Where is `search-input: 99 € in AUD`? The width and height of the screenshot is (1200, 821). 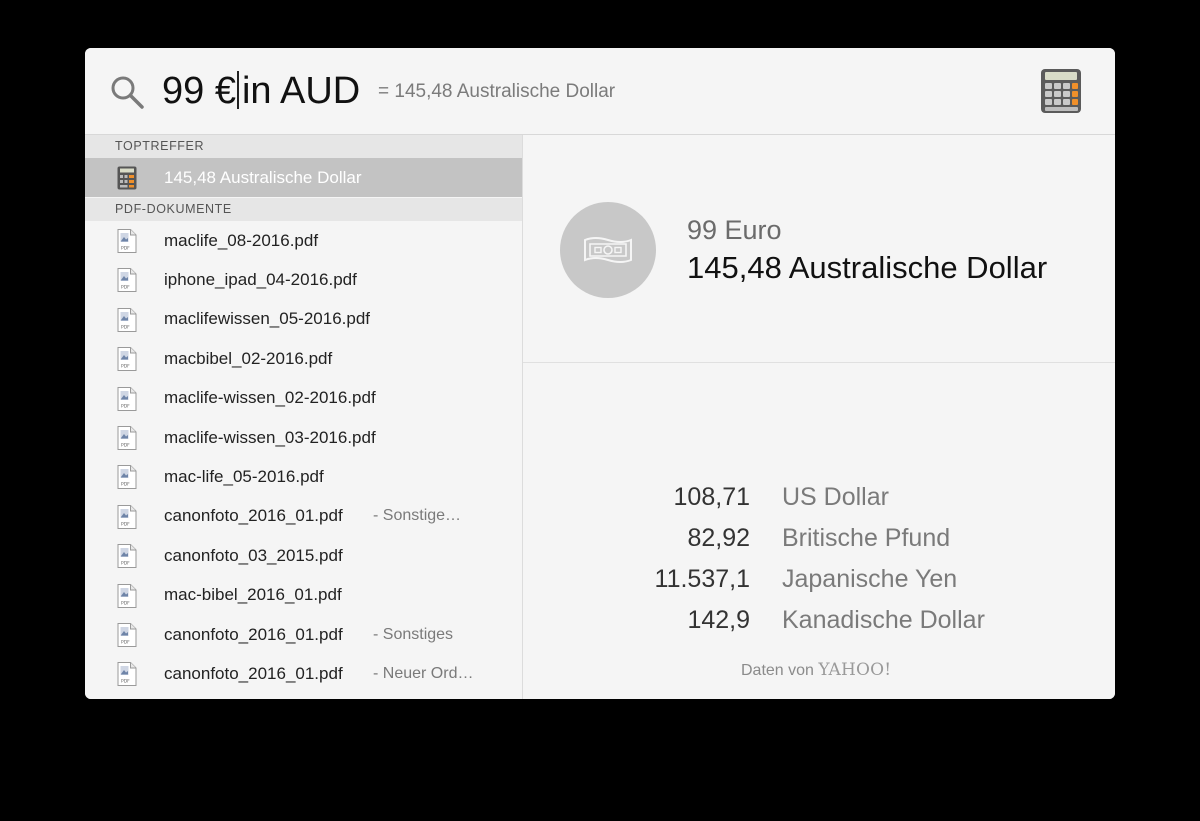
search-input: 99 € in AUD is located at coordinates (261, 91).